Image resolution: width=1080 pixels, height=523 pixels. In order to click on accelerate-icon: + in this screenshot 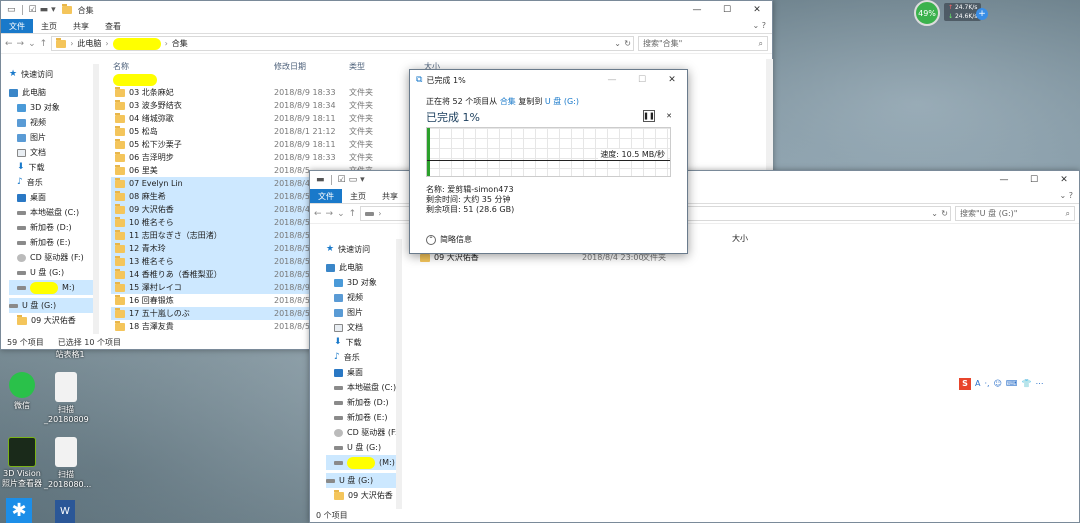, I will do `click(982, 14)`.